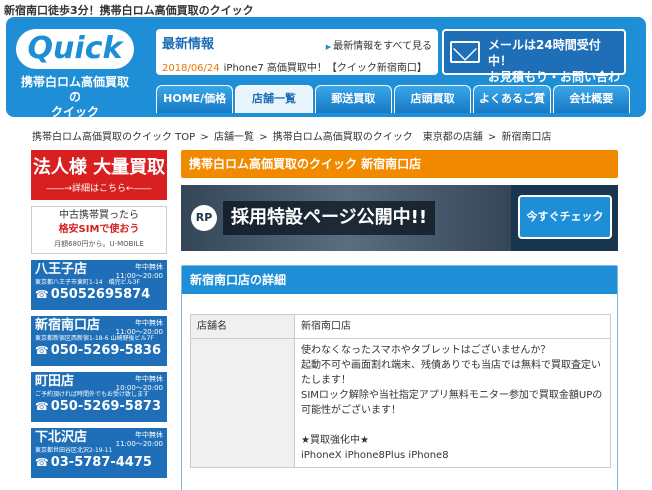  What do you see at coordinates (329, 218) in the screenshot?
I see `recruit-headline: 採用特設ページ公開中!!` at bounding box center [329, 218].